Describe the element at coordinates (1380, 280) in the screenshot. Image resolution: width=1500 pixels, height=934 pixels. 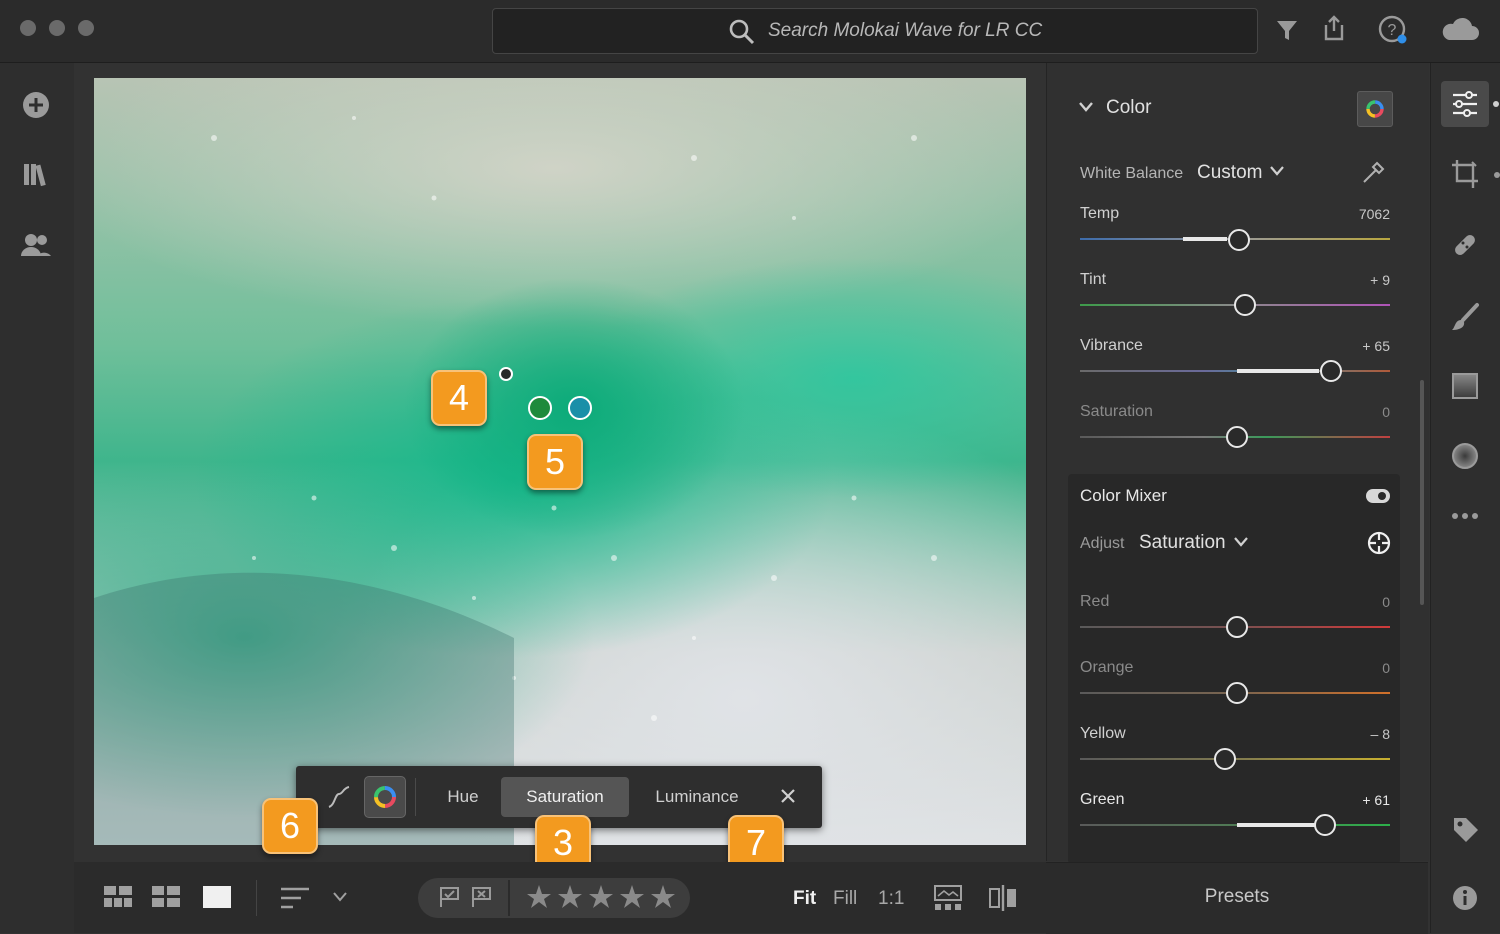
I see `tint-value: + 9` at that location.